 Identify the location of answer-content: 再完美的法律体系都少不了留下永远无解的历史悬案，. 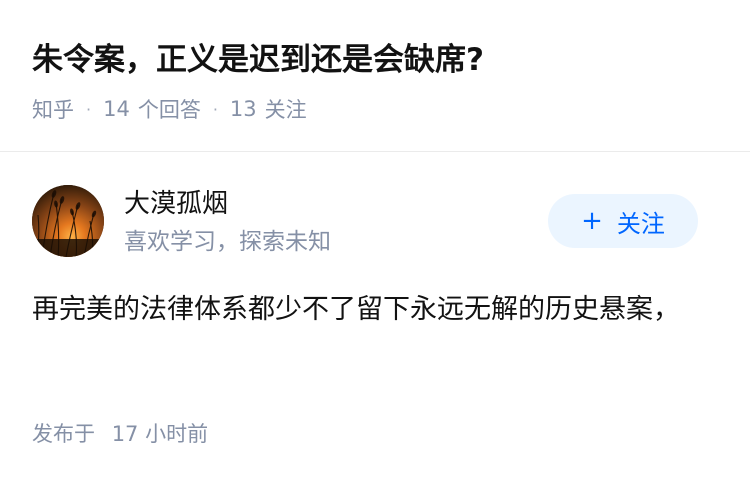
(372, 309).